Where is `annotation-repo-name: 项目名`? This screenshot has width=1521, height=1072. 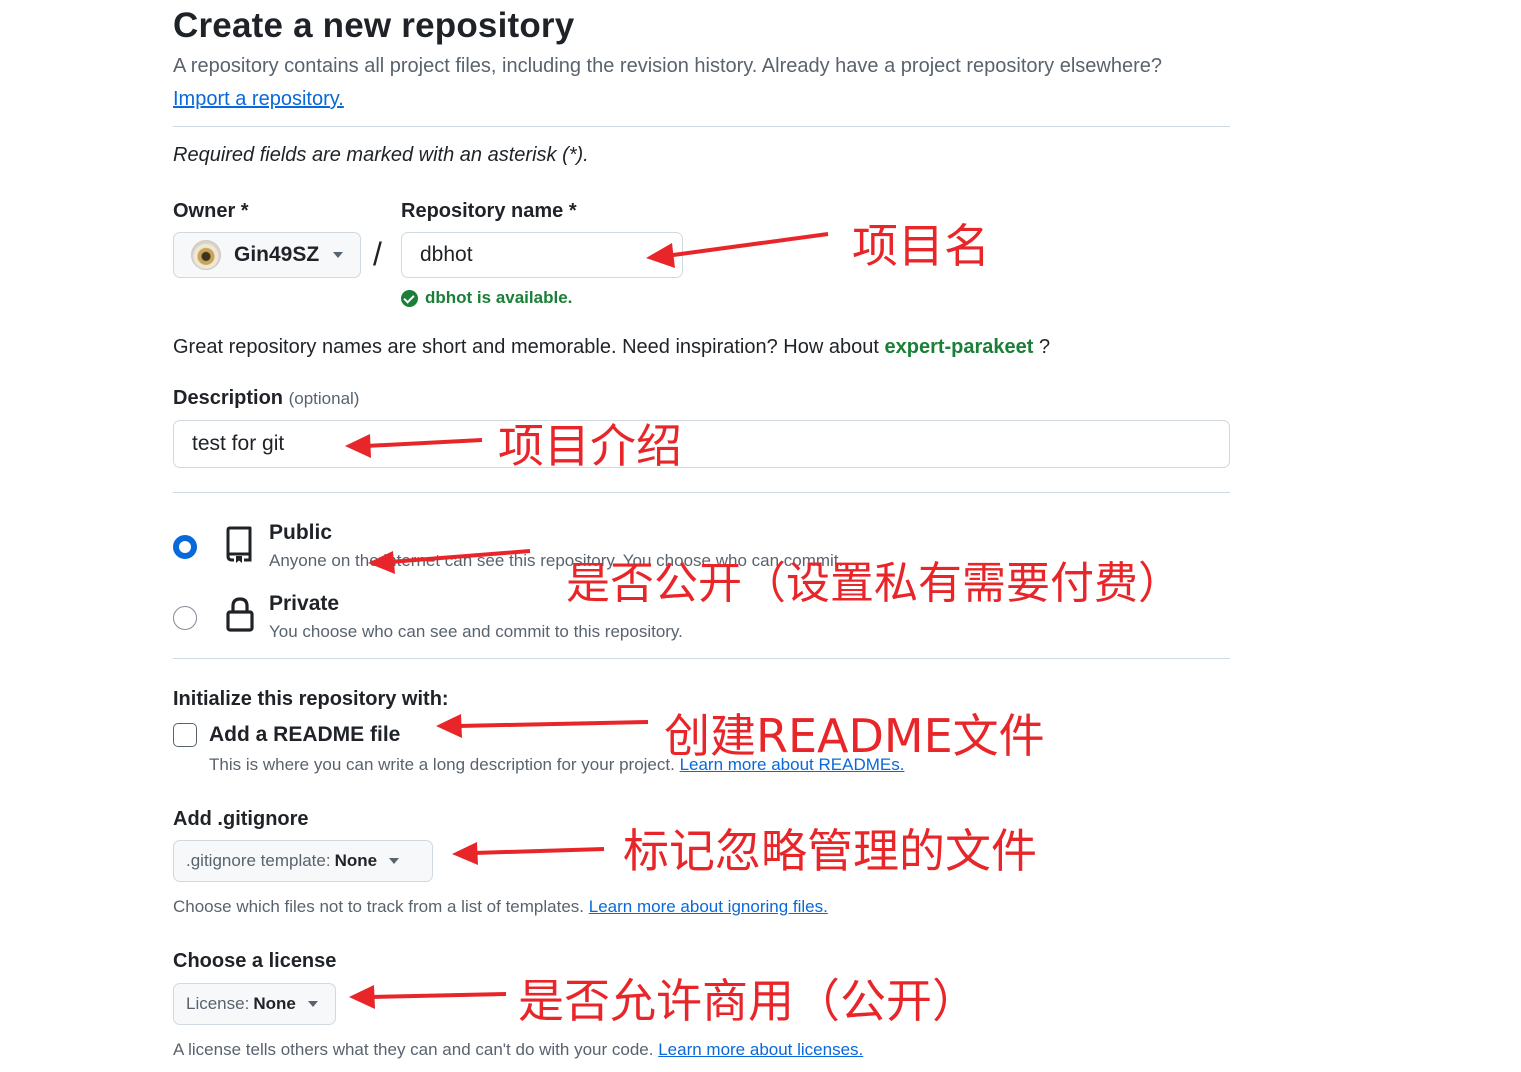
annotation-repo-name: 项目名 is located at coordinates (921, 246).